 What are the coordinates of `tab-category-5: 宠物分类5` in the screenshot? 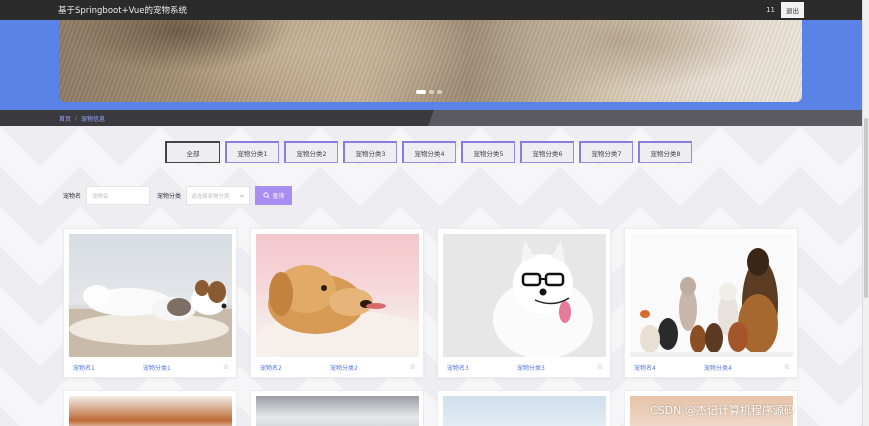 It's located at (488, 152).